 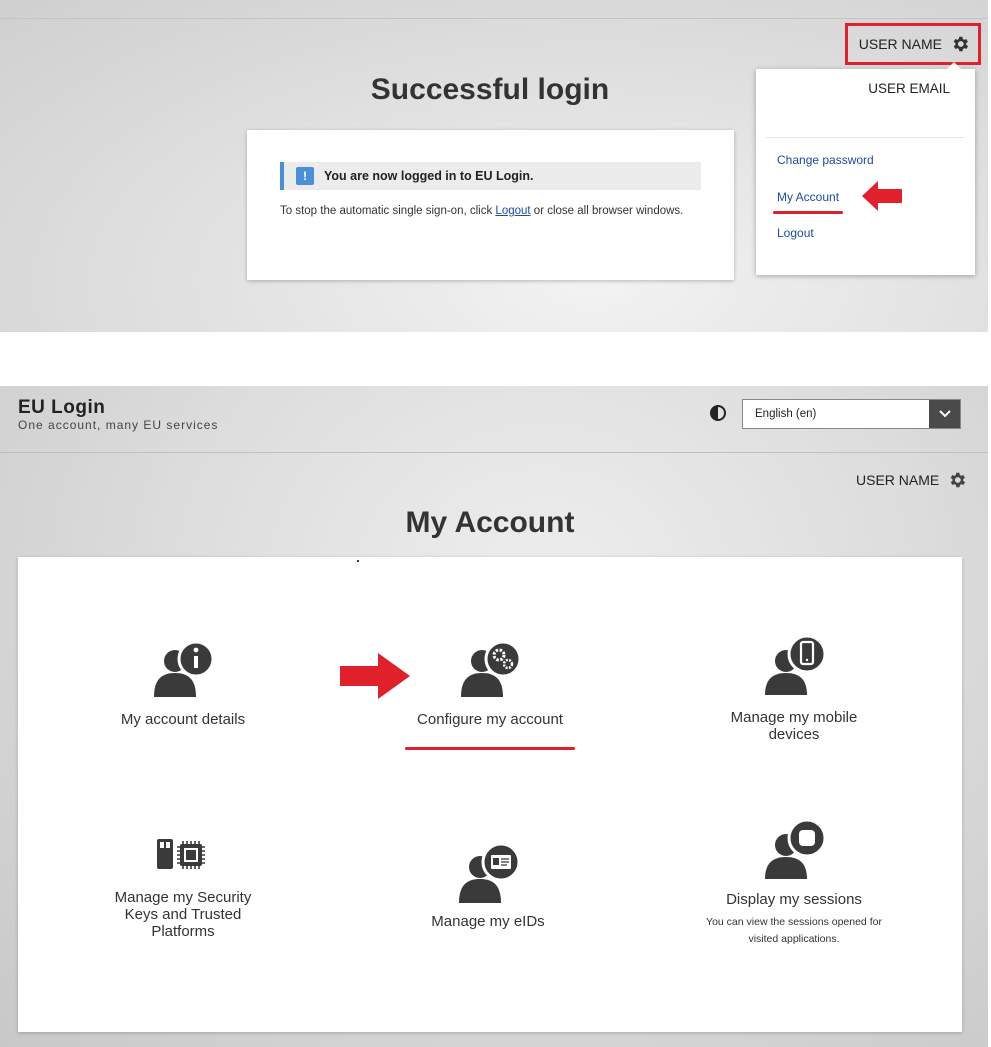 What do you see at coordinates (488, 921) in the screenshot?
I see `tile-label: Manage my eIDs` at bounding box center [488, 921].